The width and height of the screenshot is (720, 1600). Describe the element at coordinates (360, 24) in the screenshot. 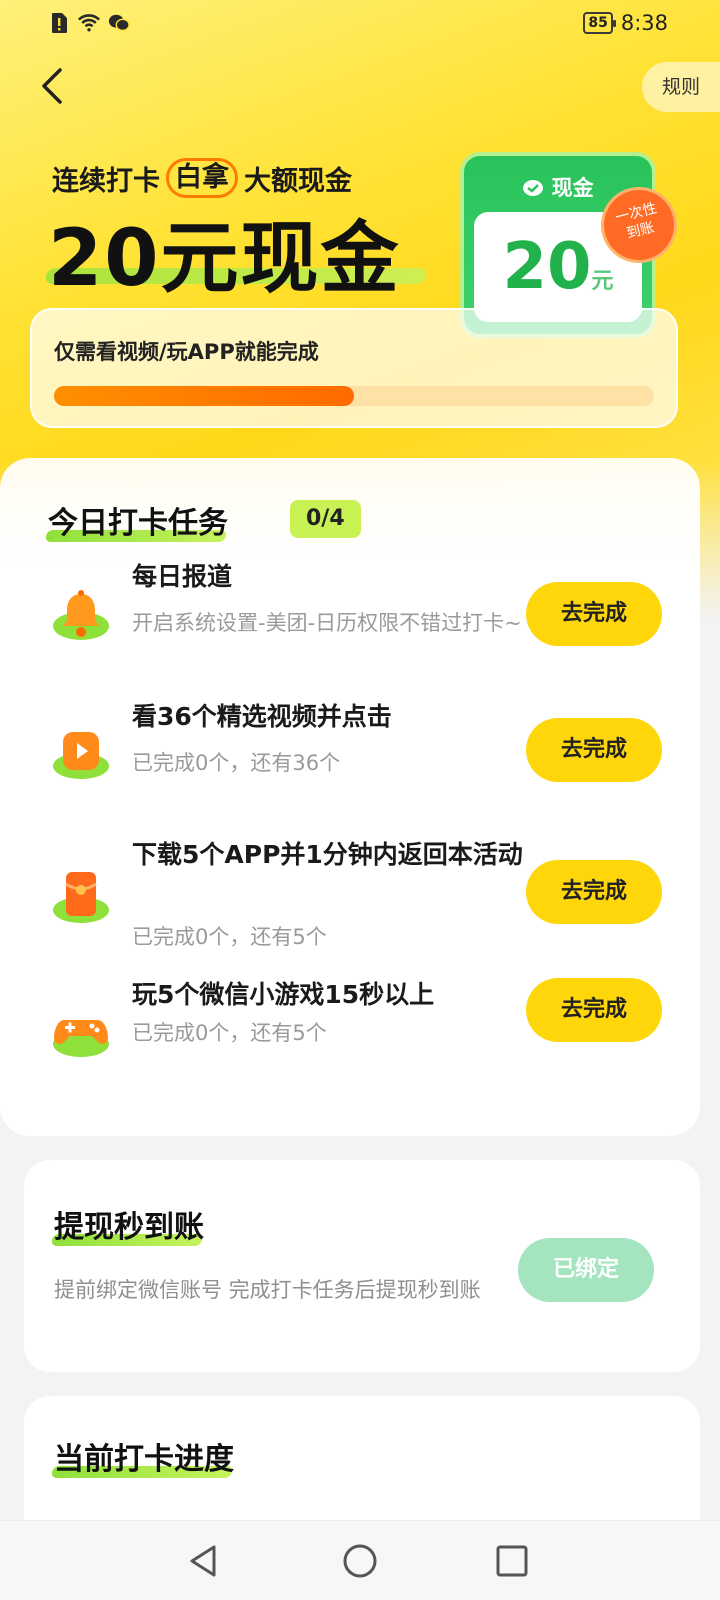

I see `status-bar: 85 8:38` at that location.